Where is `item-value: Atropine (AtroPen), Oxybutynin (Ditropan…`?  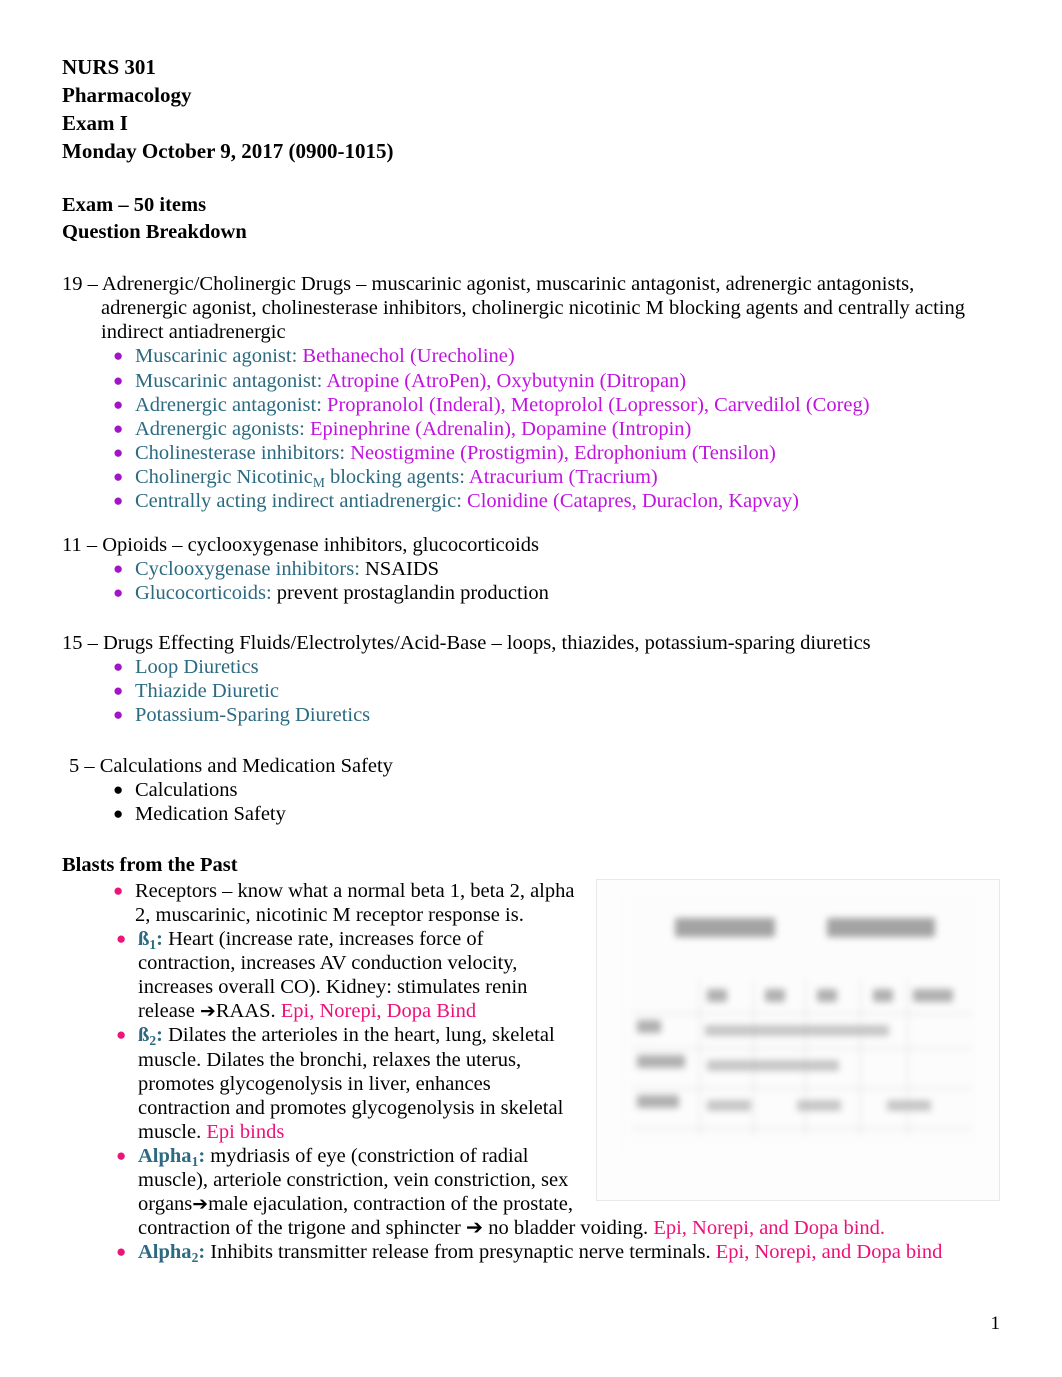
item-value: Atropine (AtroPen), Oxybutynin (Ditropan… is located at coordinates (506, 380).